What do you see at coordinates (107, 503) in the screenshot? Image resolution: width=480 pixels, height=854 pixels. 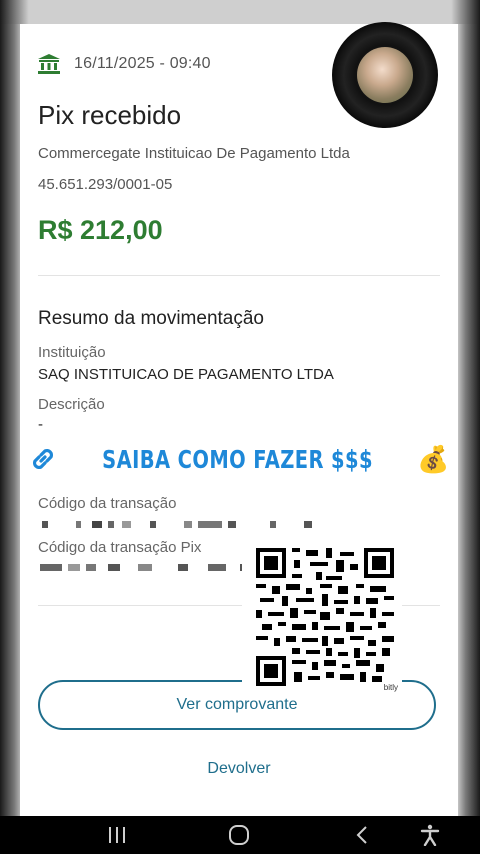 I see `tx-code-label: Código da transação` at bounding box center [107, 503].